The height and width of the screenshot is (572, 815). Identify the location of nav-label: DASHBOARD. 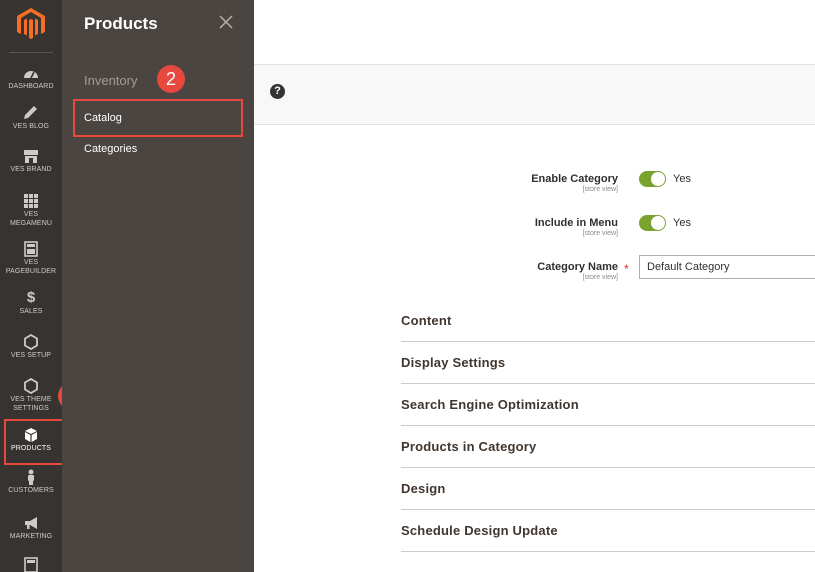
(31, 86).